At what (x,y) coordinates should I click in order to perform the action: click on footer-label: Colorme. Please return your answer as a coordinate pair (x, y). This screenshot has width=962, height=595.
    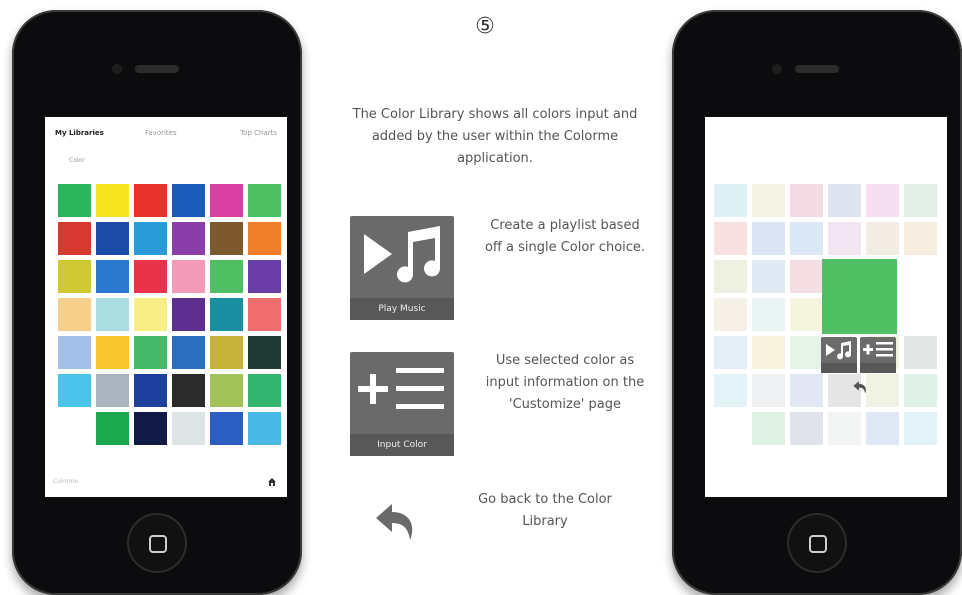
    Looking at the image, I should click on (66, 481).